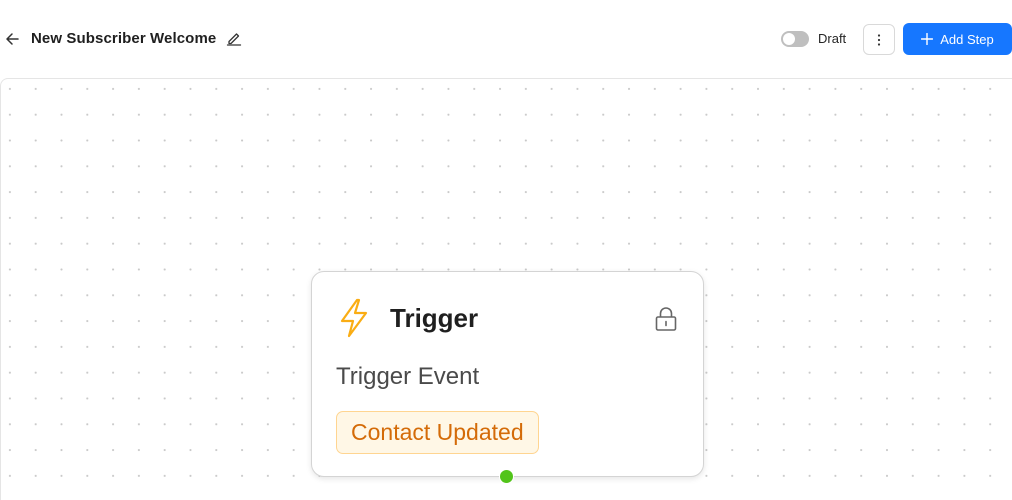 This screenshot has width=1012, height=500. What do you see at coordinates (967, 39) in the screenshot?
I see `add-step-label: Add Step` at bounding box center [967, 39].